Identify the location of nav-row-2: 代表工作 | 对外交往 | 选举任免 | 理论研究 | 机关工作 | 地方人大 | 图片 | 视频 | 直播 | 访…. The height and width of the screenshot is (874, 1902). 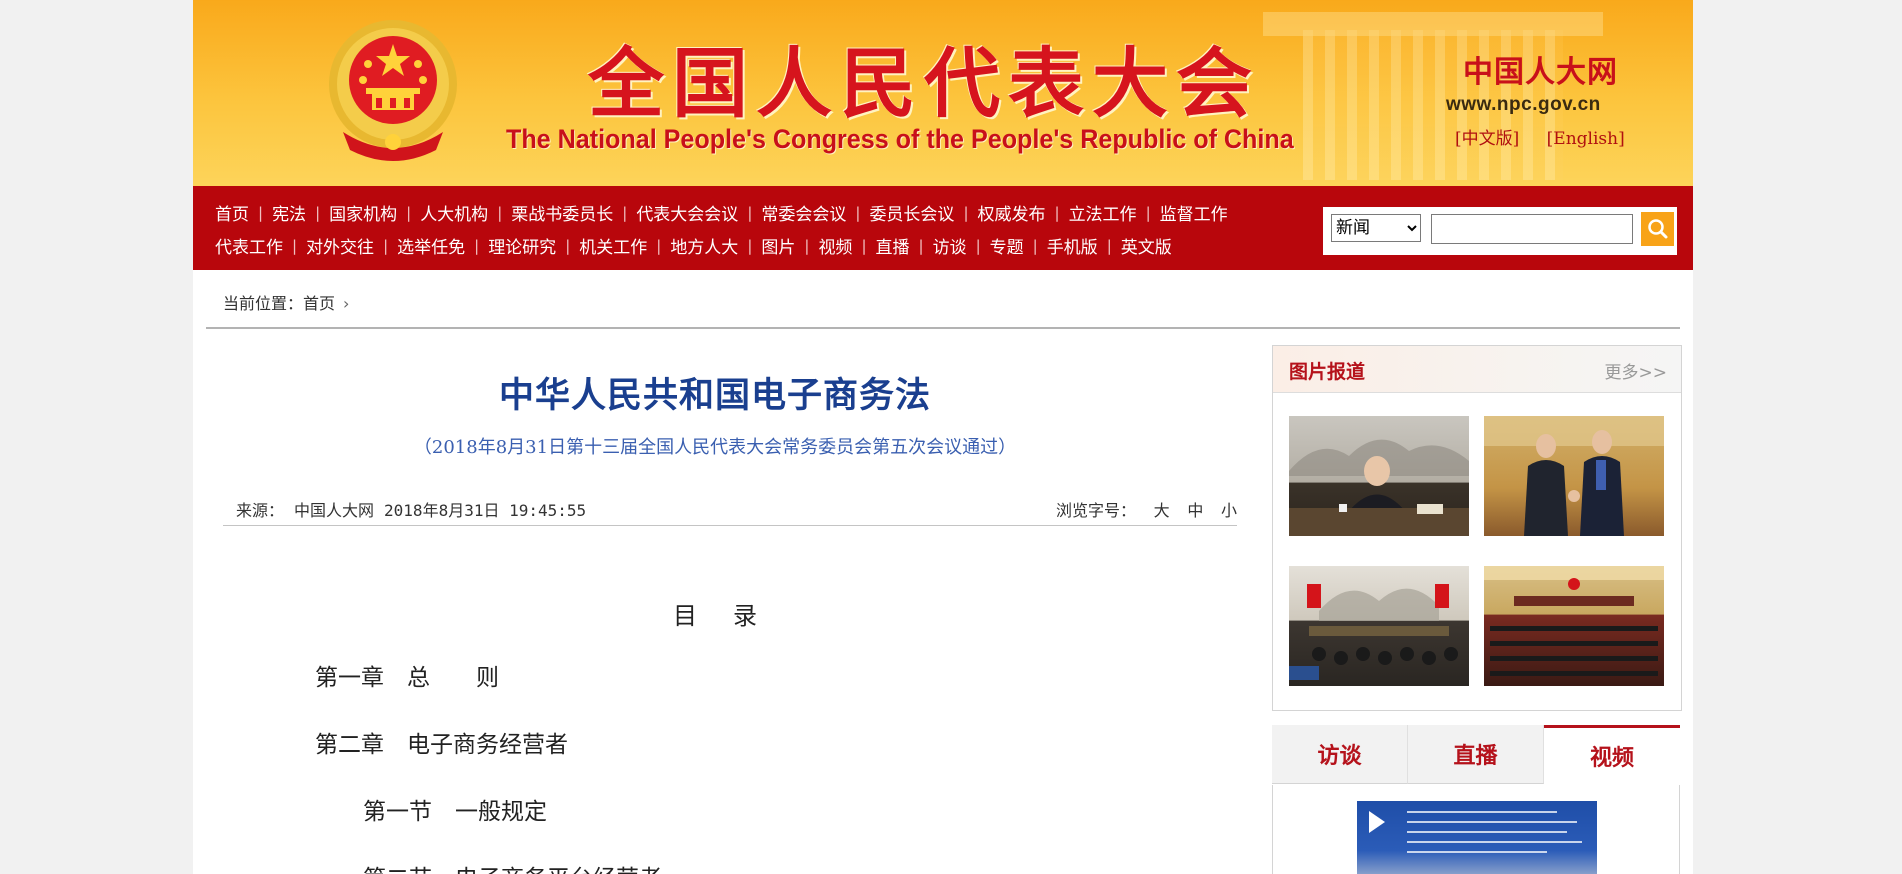
(765, 245).